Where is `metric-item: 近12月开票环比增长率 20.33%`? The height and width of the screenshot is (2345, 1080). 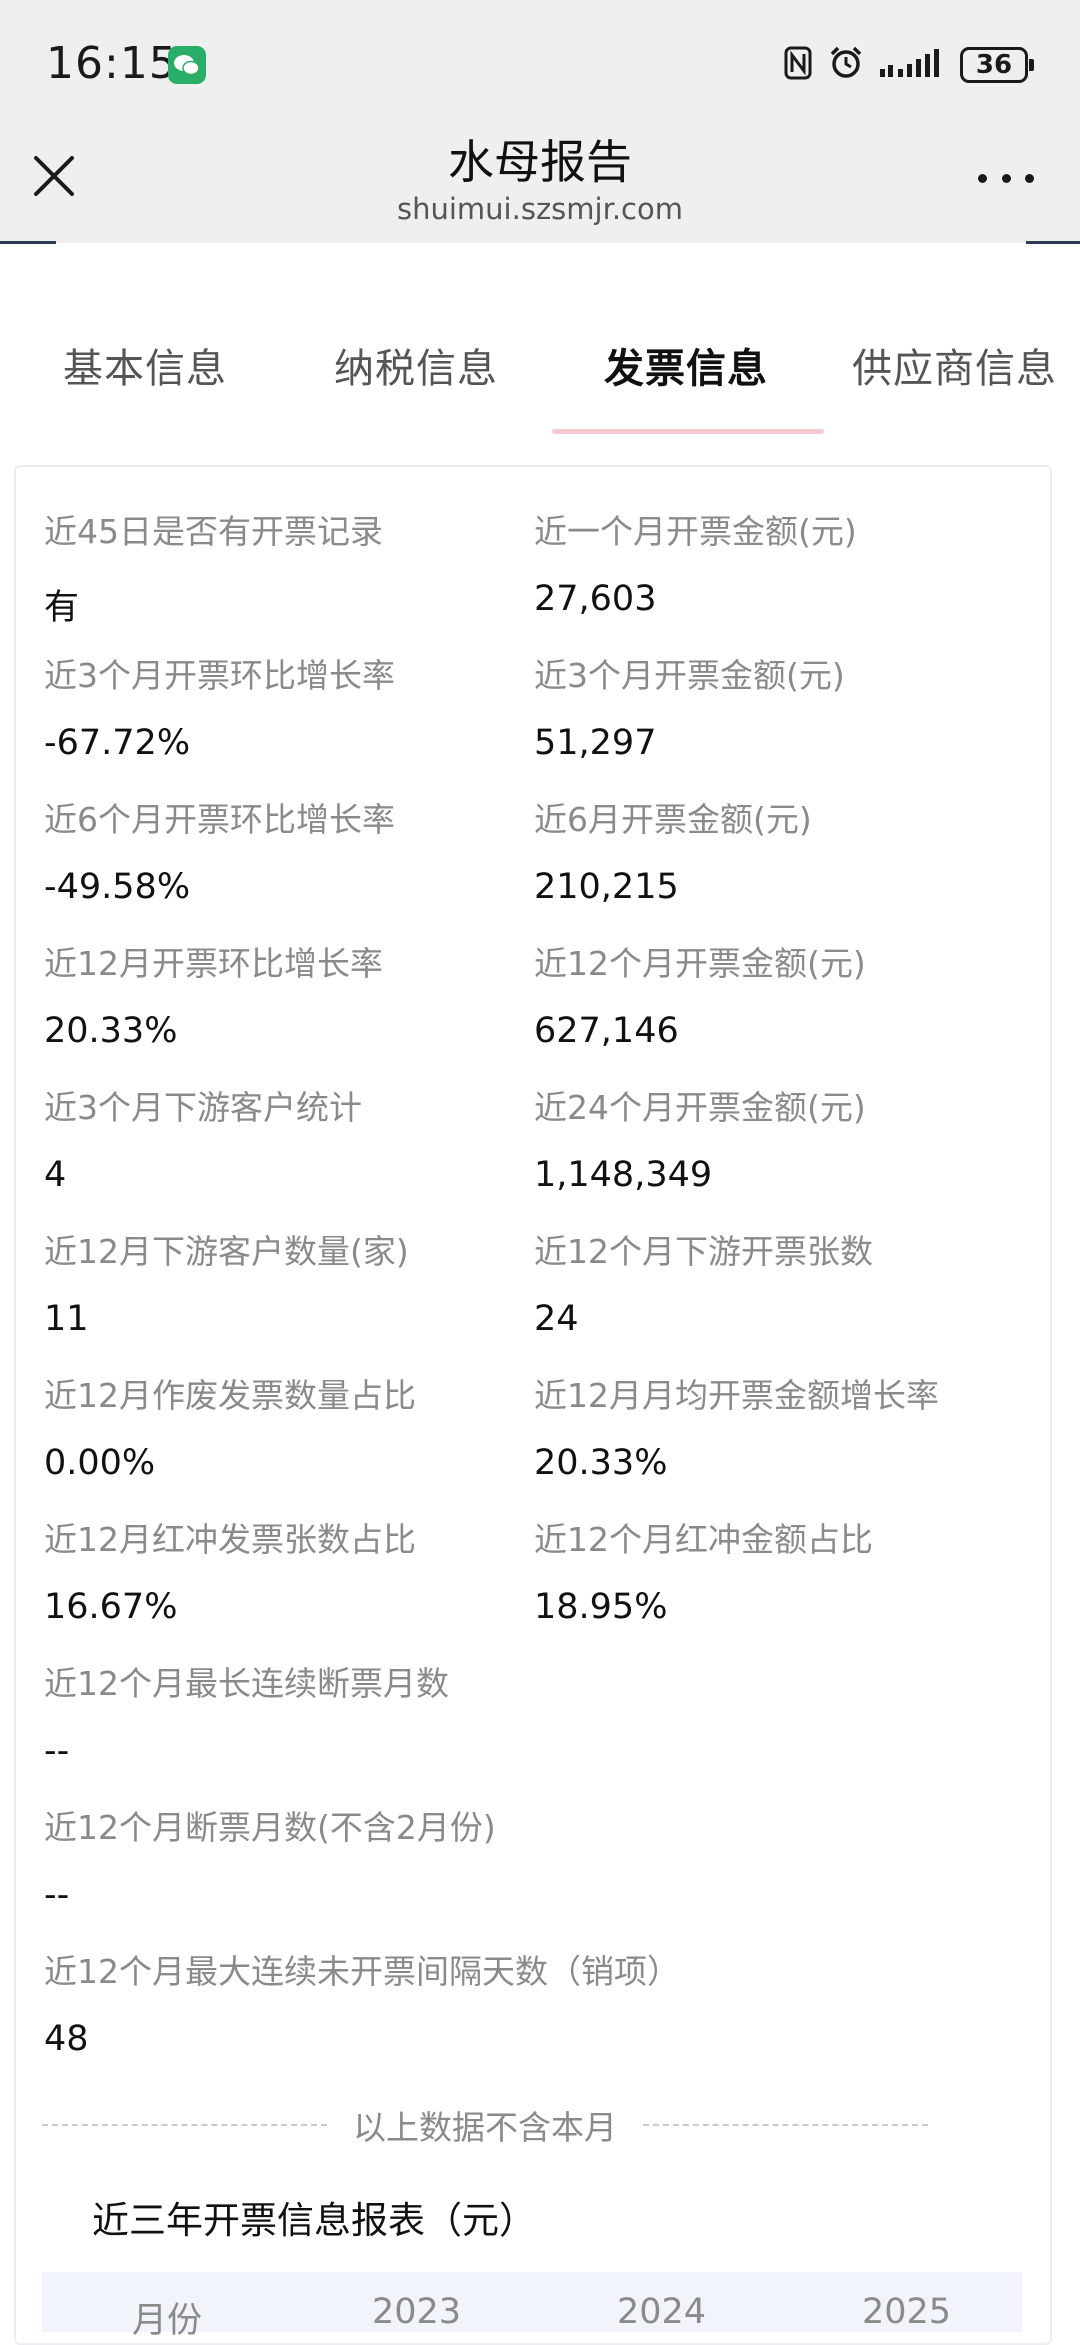
metric-item: 近12月开票环比增长率 20.33% is located at coordinates (213, 994).